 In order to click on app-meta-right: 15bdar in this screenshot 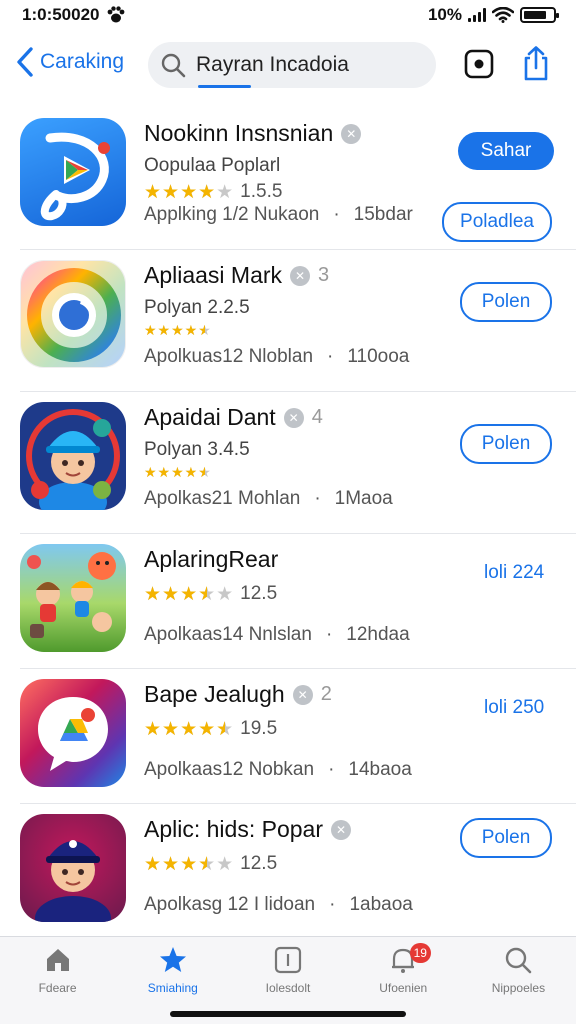, I will do `click(383, 214)`.